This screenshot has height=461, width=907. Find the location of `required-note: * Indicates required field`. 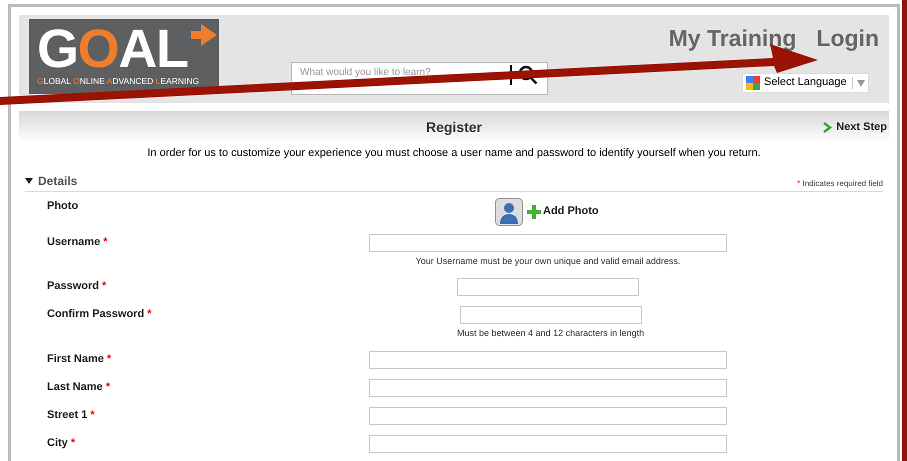

required-note: * Indicates required field is located at coordinates (840, 184).